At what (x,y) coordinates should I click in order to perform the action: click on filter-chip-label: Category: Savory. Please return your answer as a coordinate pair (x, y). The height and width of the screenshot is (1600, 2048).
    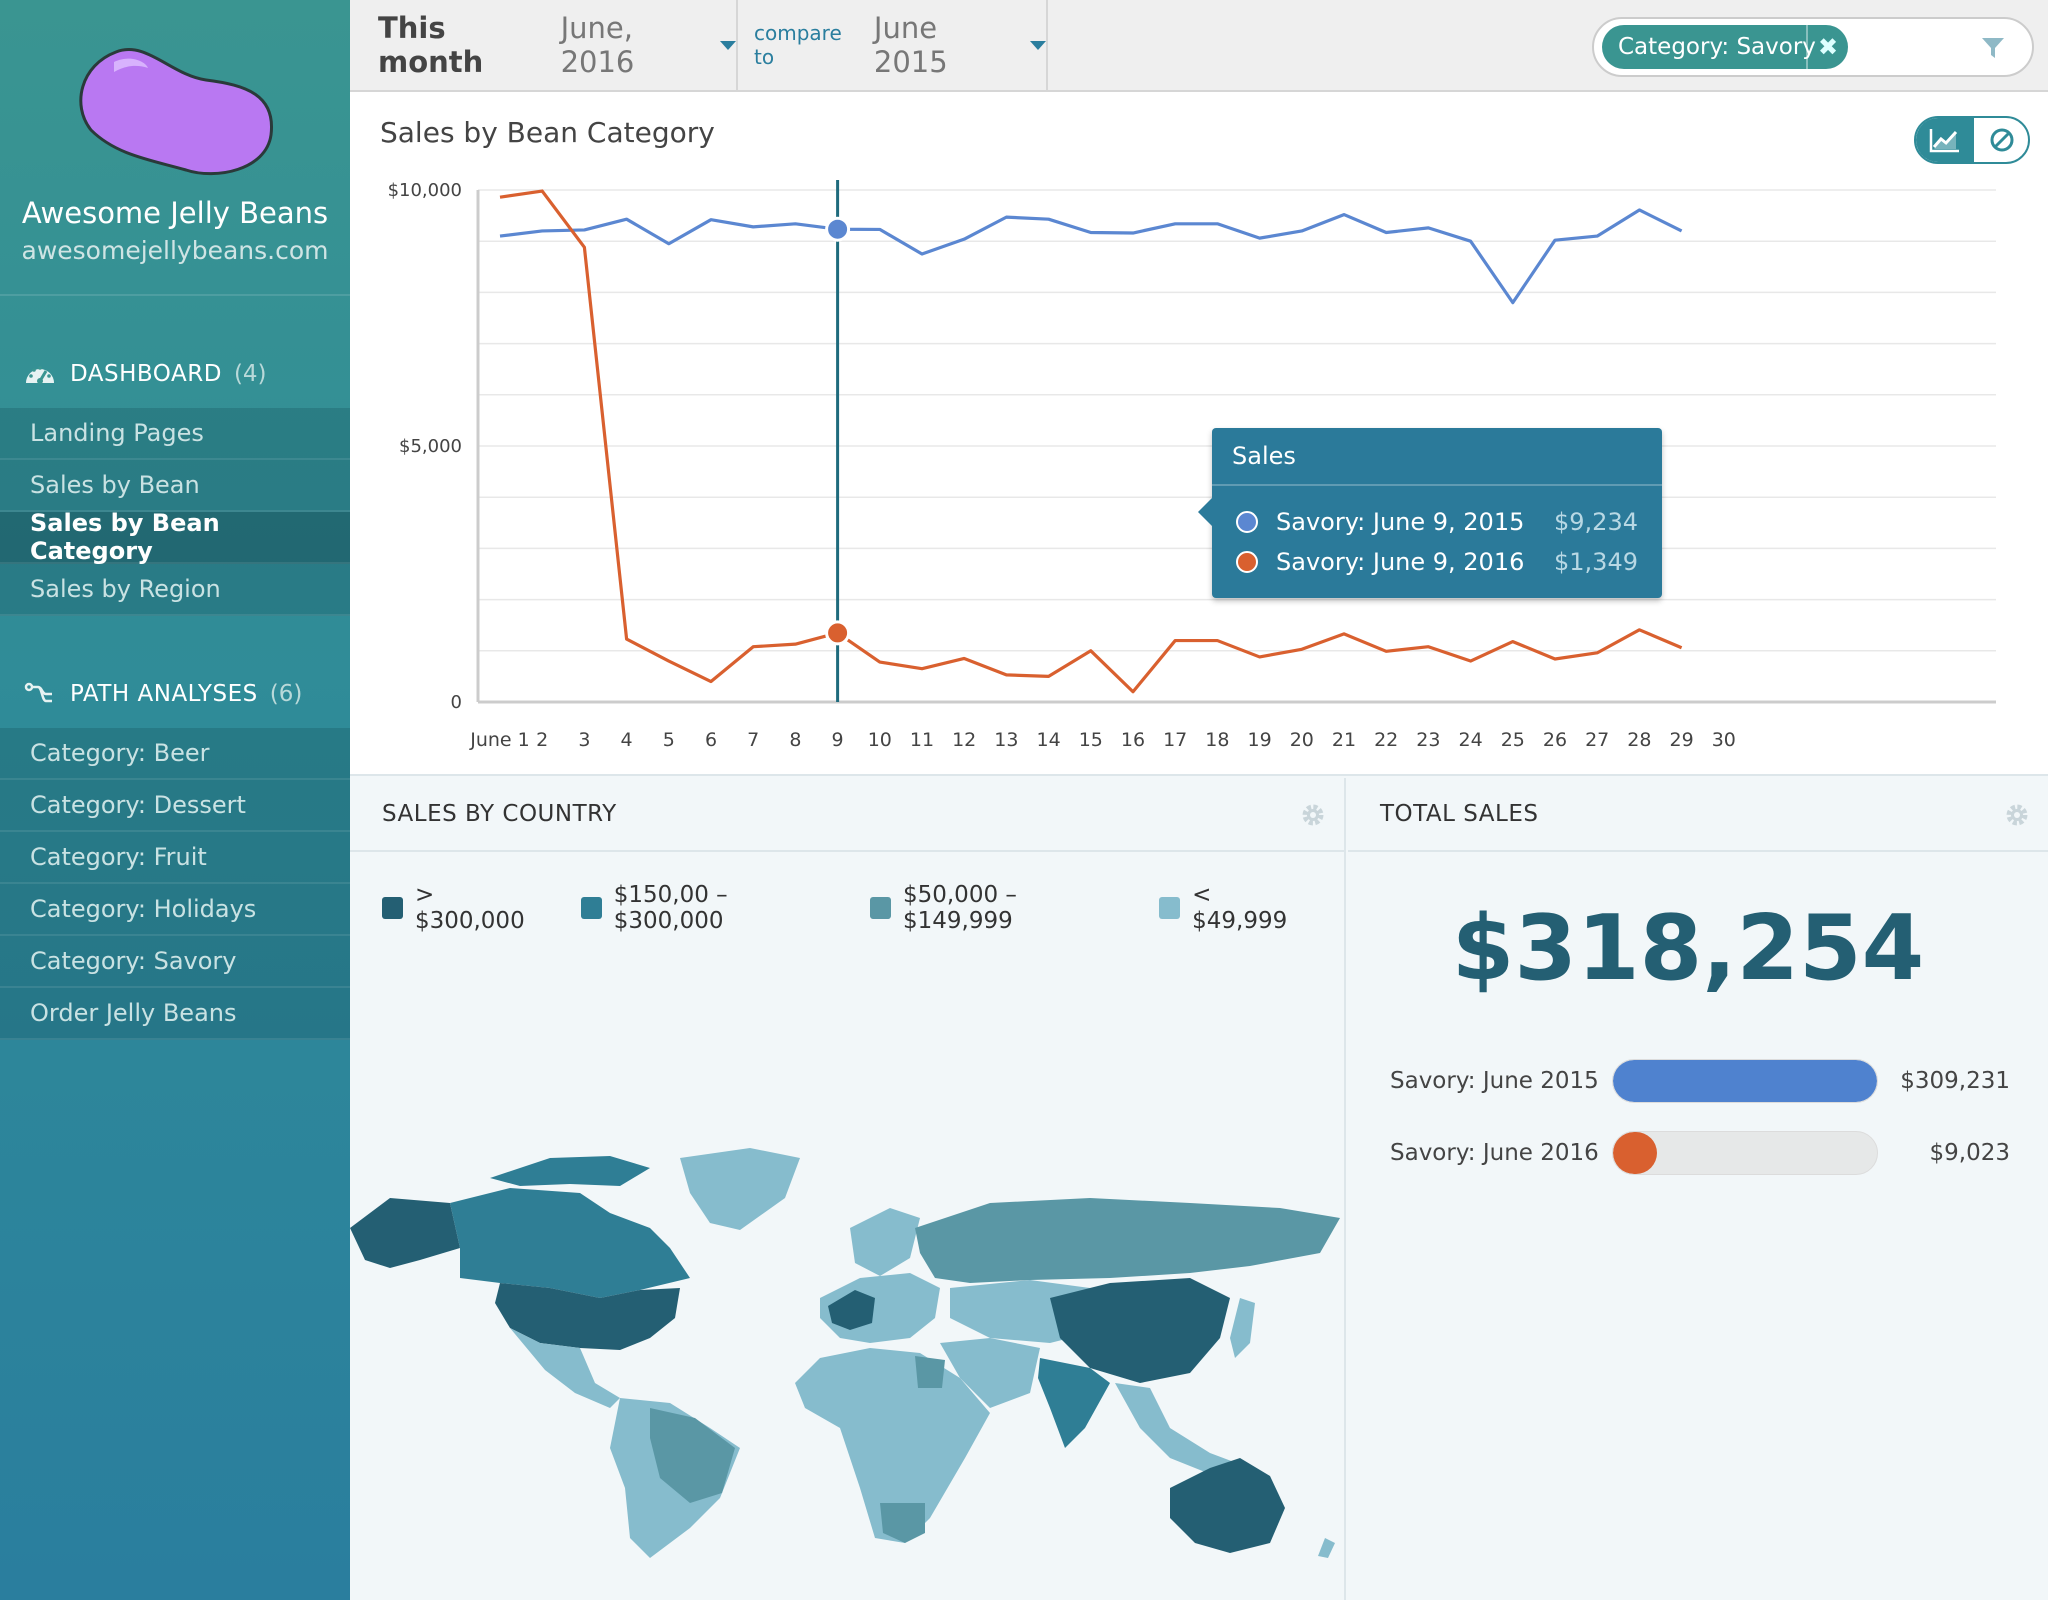
    Looking at the image, I should click on (1717, 47).